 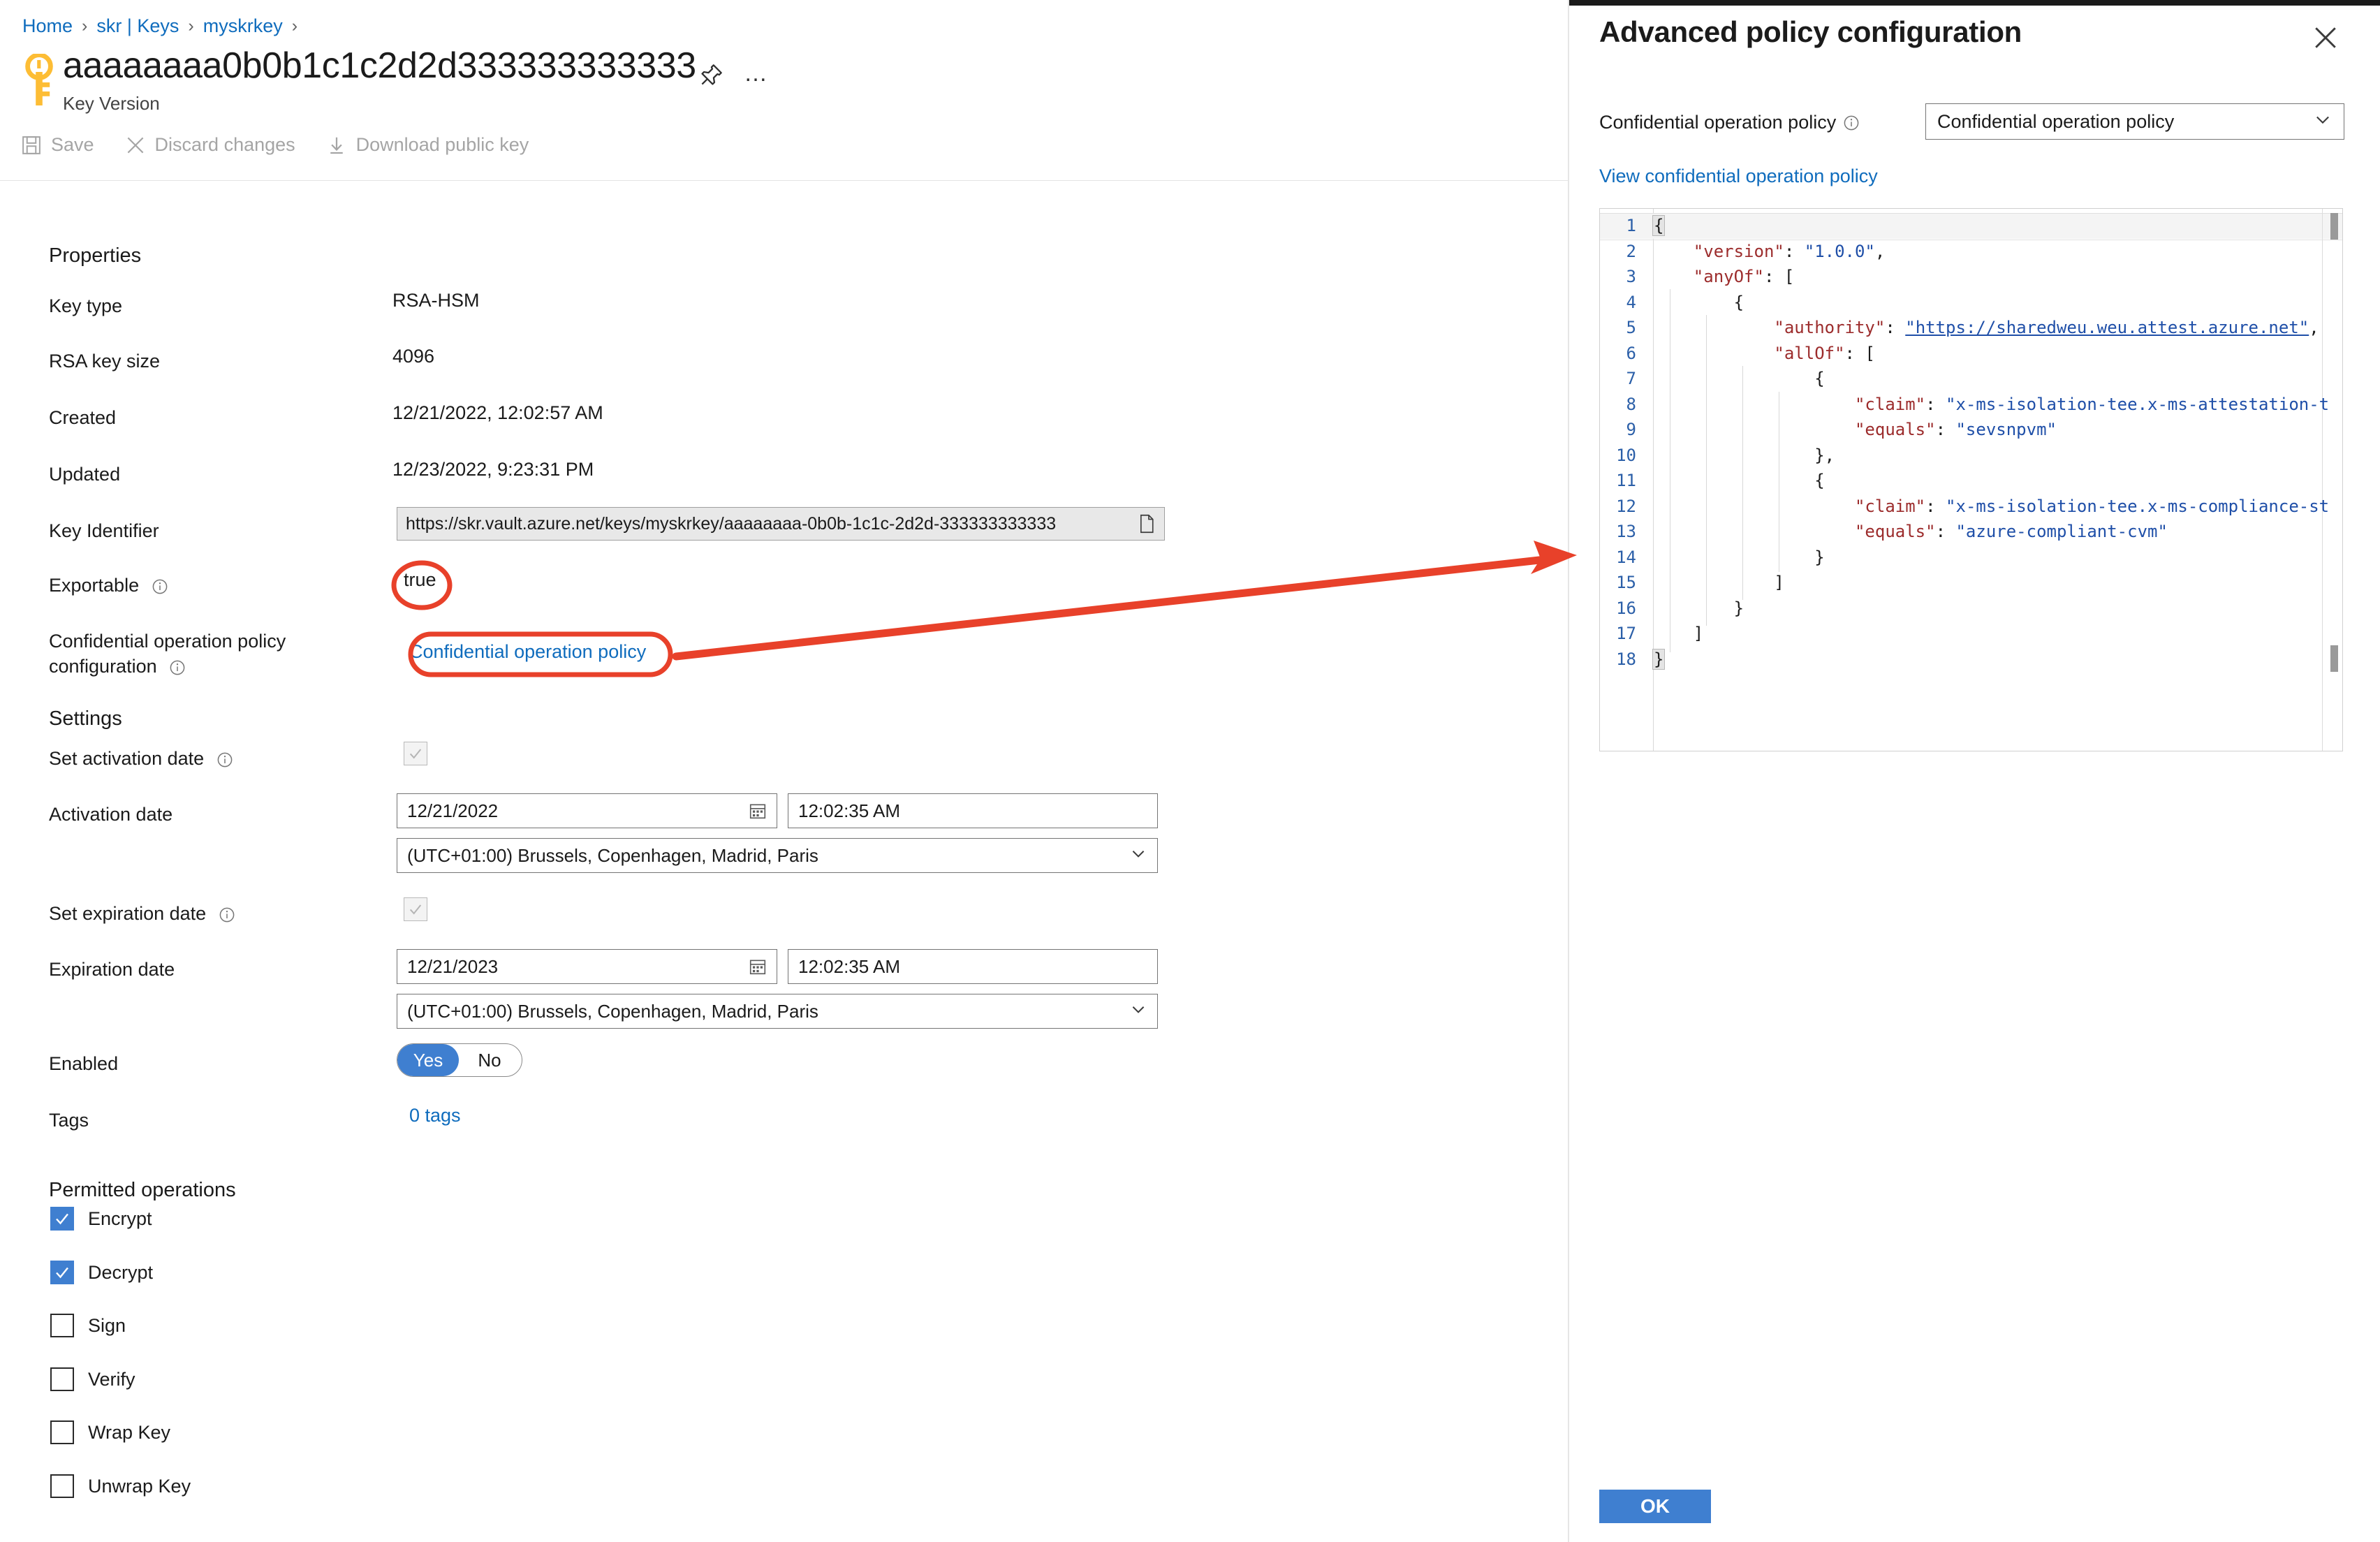 I want to click on decrypt-checkbox, so click(x=62, y=1273).